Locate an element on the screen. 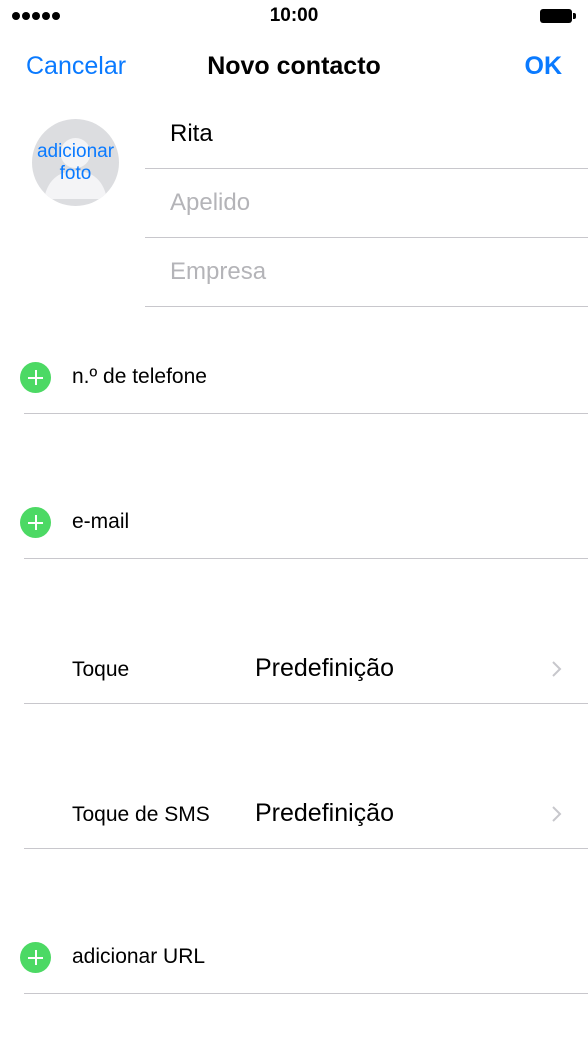 The height and width of the screenshot is (1045, 588). add-email-row: e-mail is located at coordinates (294, 523).